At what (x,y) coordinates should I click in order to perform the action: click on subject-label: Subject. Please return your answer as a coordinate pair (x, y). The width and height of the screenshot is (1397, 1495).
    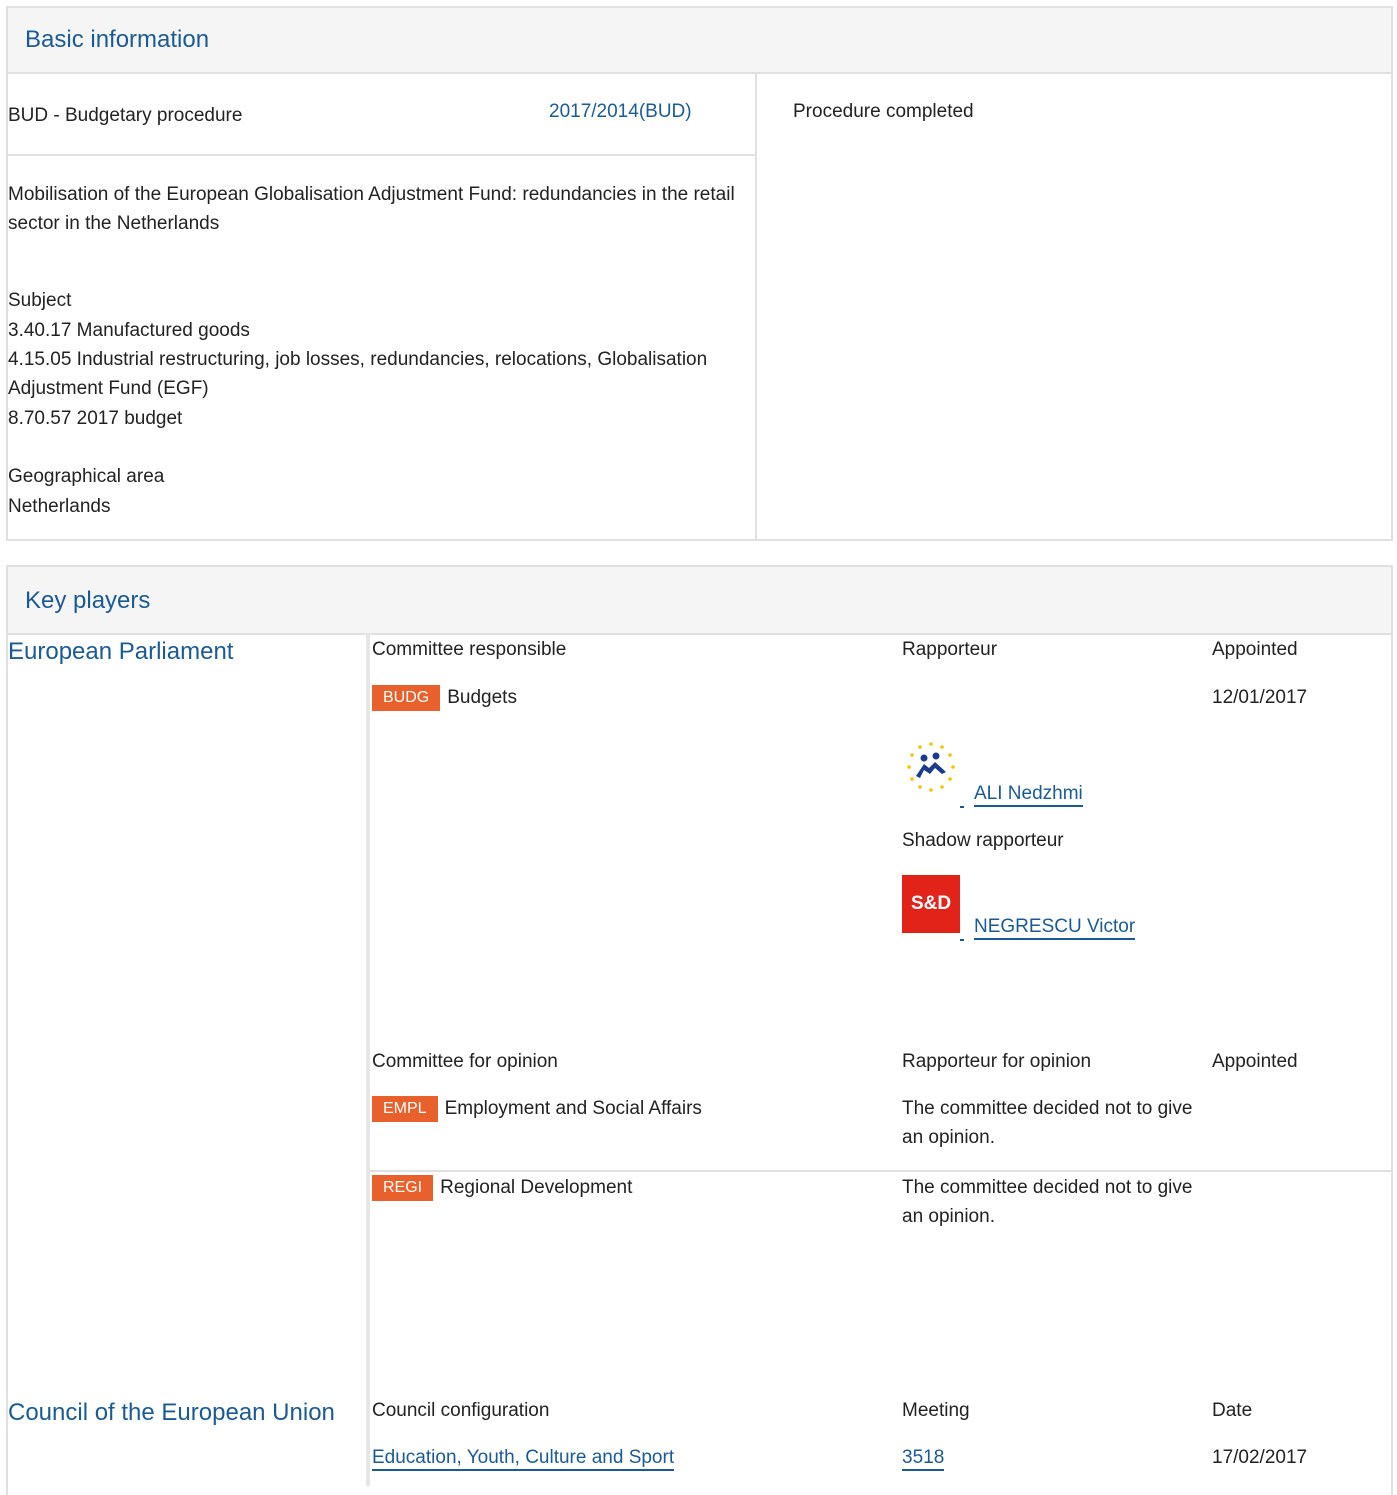
    Looking at the image, I should click on (40, 300).